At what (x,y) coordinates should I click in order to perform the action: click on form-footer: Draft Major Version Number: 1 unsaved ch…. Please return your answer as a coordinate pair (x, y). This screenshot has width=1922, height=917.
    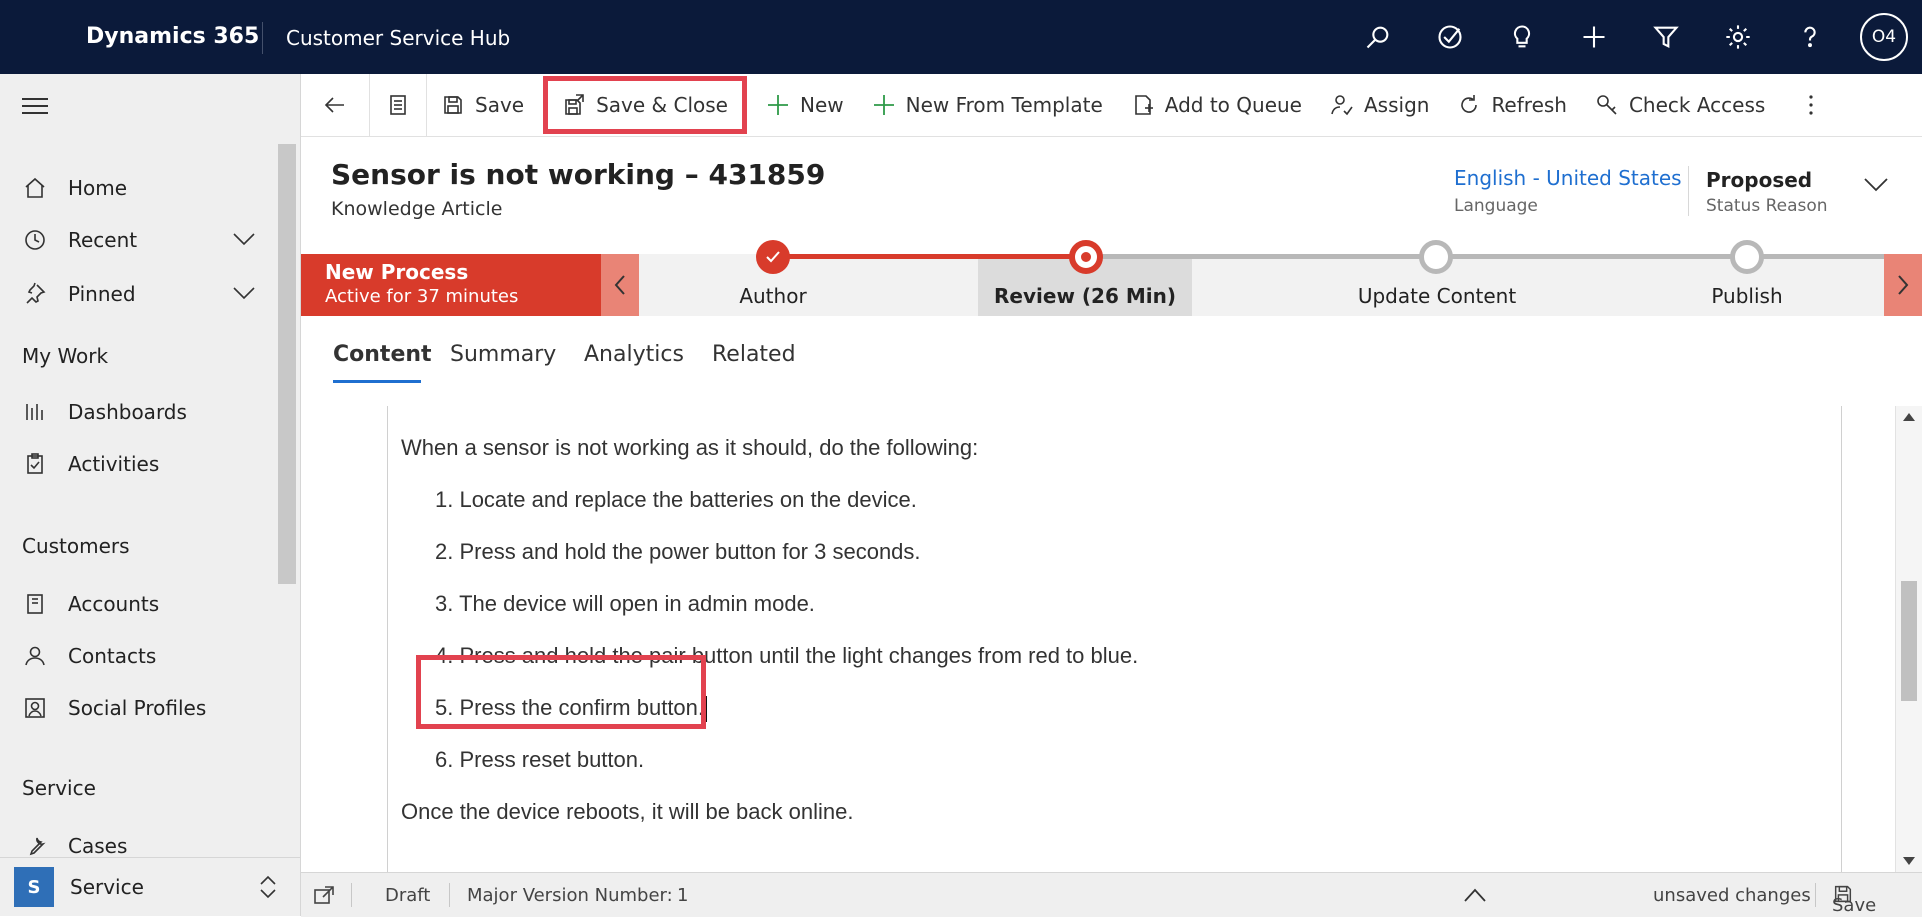
    Looking at the image, I should click on (1111, 894).